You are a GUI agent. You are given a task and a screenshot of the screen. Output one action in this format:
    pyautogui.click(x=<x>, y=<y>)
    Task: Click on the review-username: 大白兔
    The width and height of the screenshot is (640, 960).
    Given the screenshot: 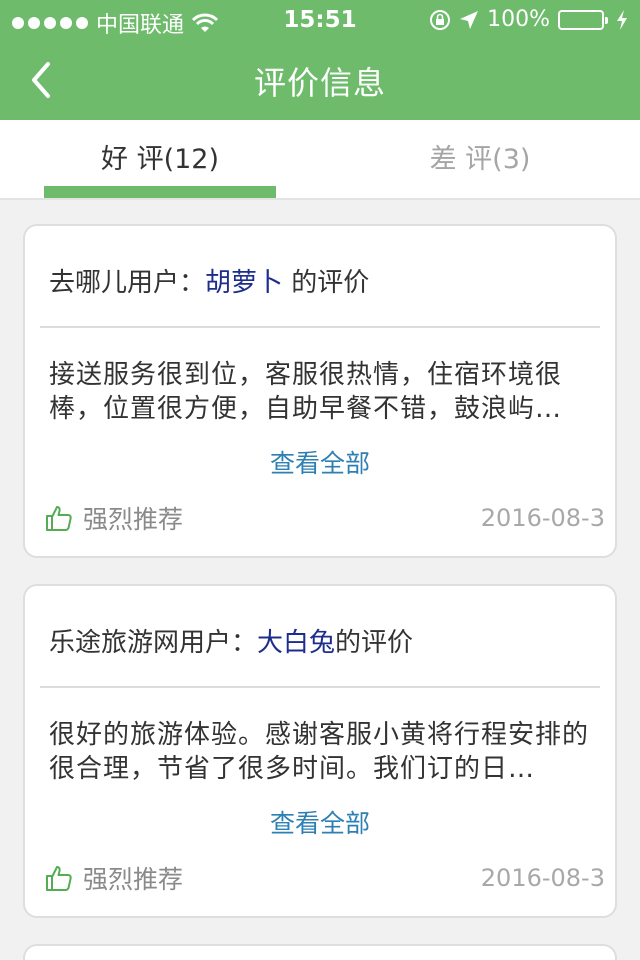 What is the action you would take?
    pyautogui.click(x=296, y=643)
    